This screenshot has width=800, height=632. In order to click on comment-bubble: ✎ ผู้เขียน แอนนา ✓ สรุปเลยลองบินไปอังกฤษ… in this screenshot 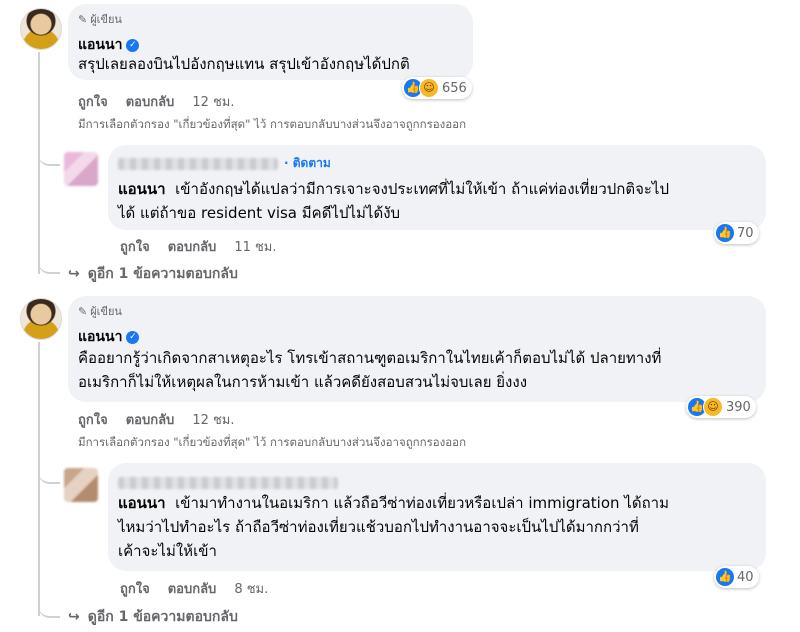, I will do `click(270, 42)`.